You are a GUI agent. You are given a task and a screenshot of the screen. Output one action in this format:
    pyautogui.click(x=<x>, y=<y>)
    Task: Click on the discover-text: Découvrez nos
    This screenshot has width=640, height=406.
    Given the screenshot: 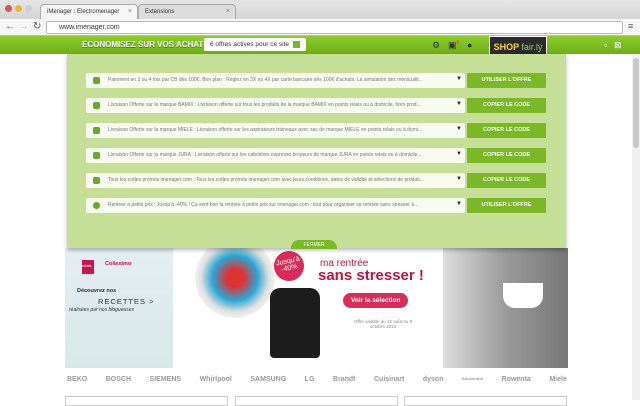 What is the action you would take?
    pyautogui.click(x=97, y=291)
    